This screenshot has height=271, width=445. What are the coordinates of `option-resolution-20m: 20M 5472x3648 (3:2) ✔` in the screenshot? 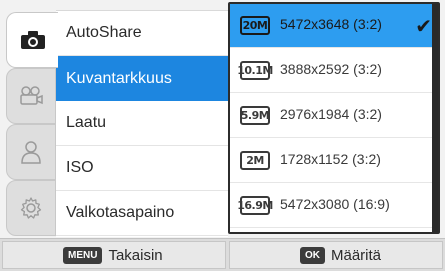 It's located at (334, 26).